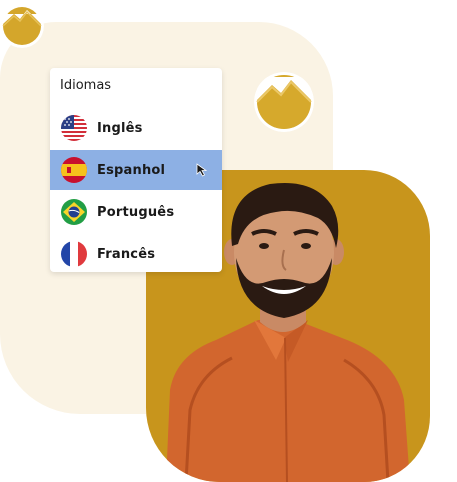 The width and height of the screenshot is (457, 482). I want to click on menu-item-label: Espanhol, so click(131, 170).